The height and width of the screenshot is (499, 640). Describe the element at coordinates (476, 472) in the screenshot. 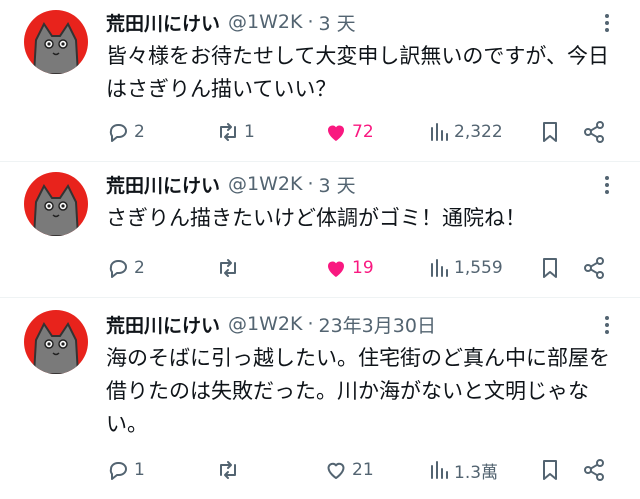

I see `view-count: 1.3萬` at that location.